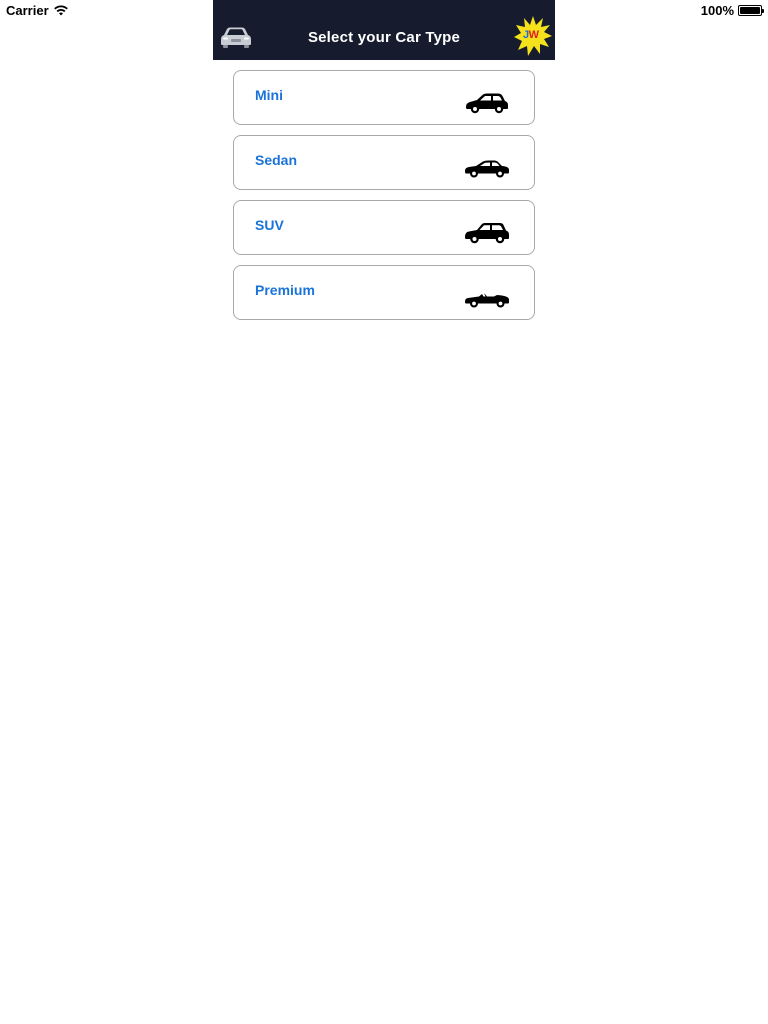 This screenshot has width=768, height=1024. I want to click on hatchback-car-icon, so click(487, 103).